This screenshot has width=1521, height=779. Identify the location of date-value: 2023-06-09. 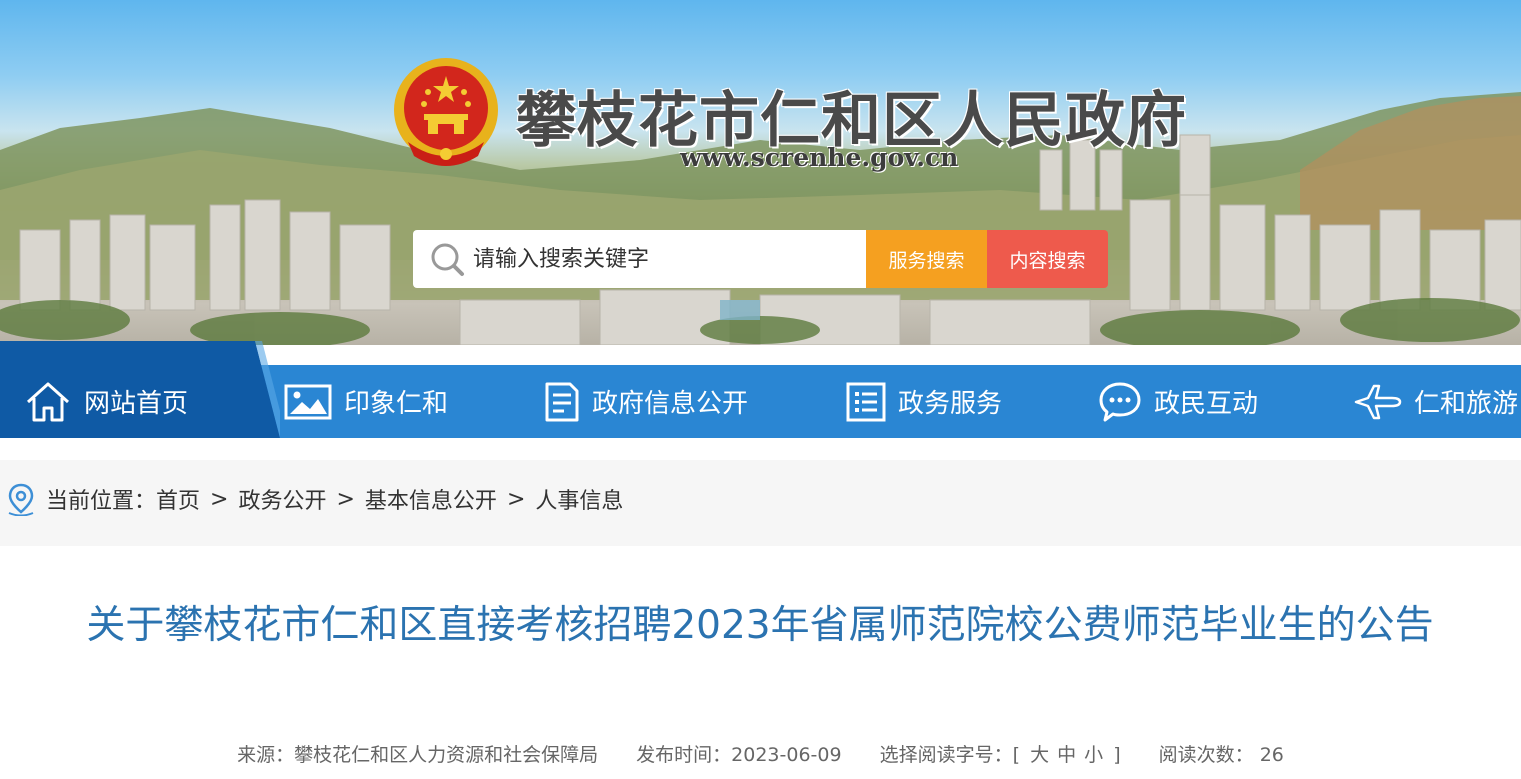
(786, 755).